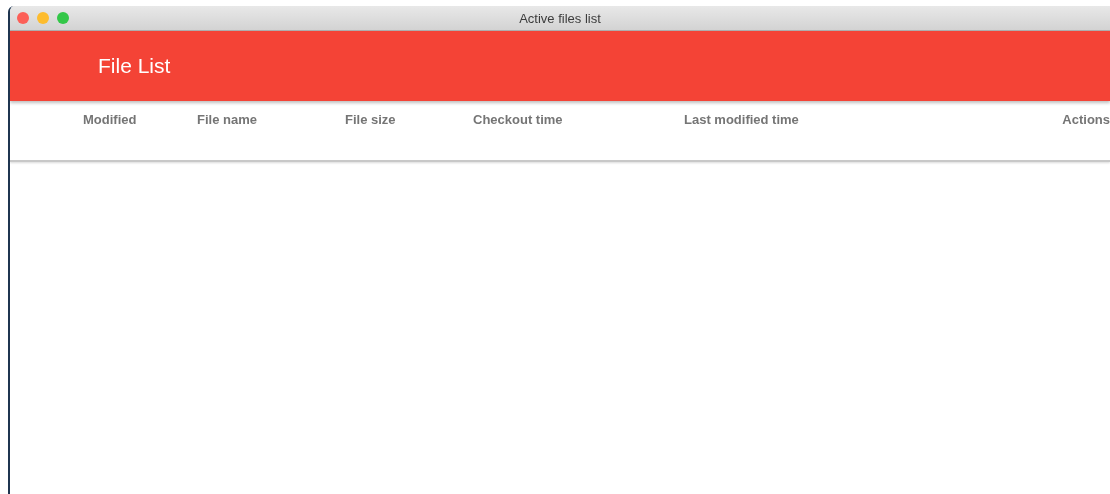 This screenshot has width=1110, height=494. Describe the element at coordinates (63, 18) in the screenshot. I see `zoom-button` at that location.